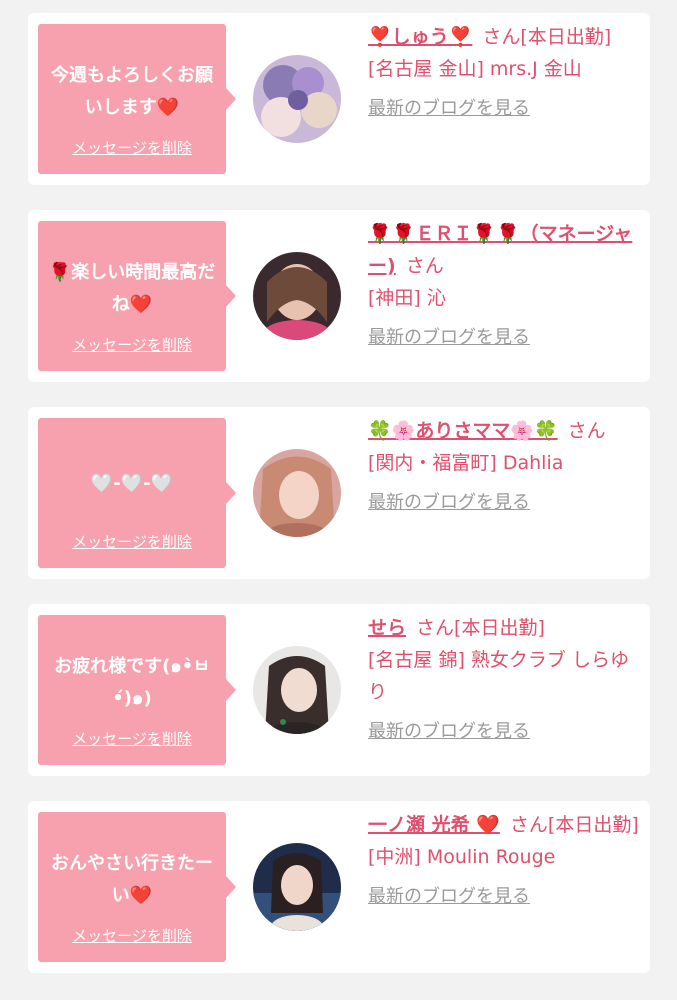  I want to click on cast-name-line: せら さん[本日出勤], so click(504, 628).